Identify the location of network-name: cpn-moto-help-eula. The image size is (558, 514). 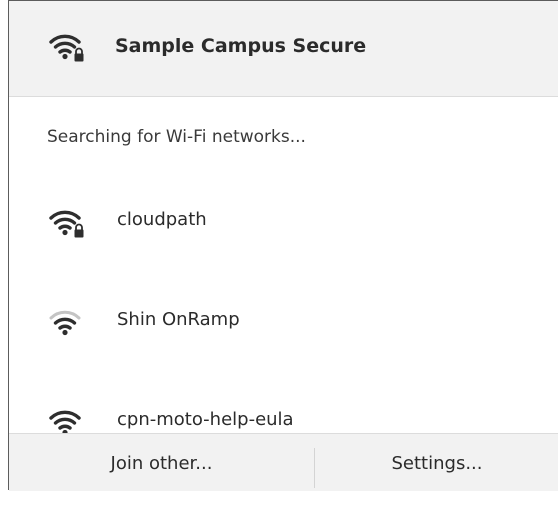
(205, 419).